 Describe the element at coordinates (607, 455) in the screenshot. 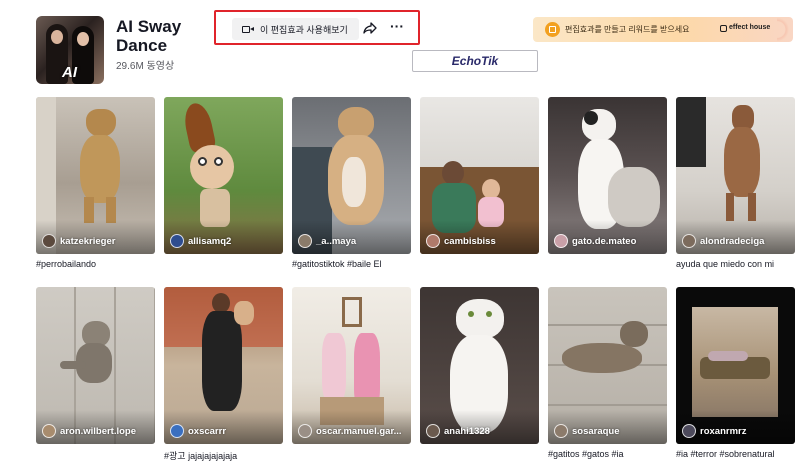

I see `video-caption: #gatitos #gatos #ia` at that location.